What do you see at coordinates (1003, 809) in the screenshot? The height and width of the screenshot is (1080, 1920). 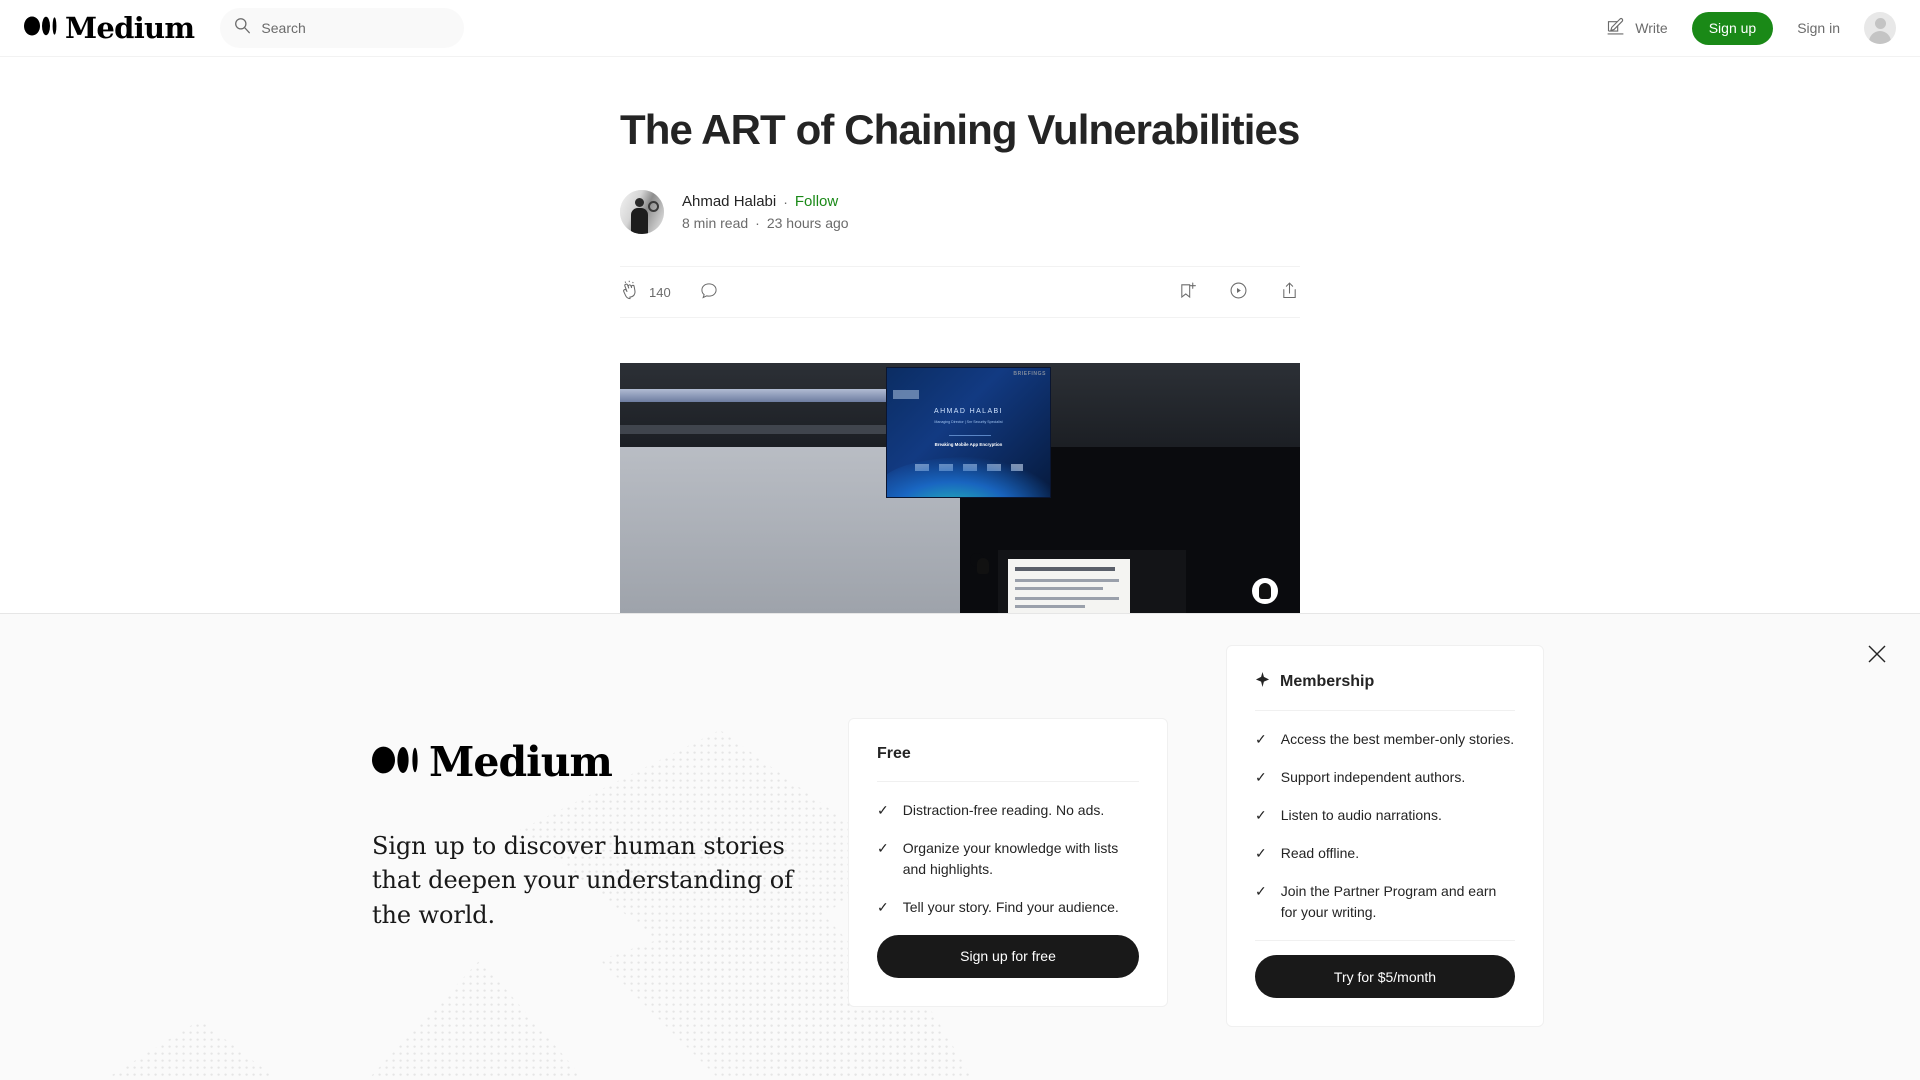 I see `feature-label: Distraction-free reading. No ads.` at bounding box center [1003, 809].